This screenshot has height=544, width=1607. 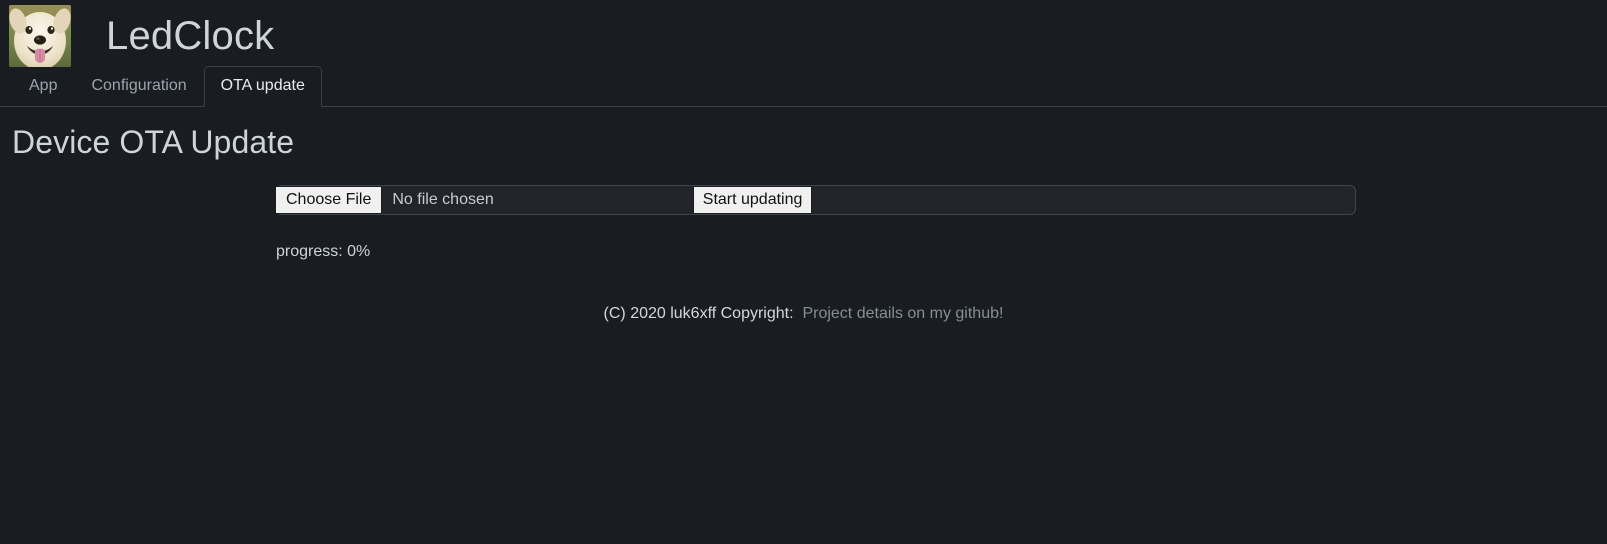 What do you see at coordinates (43, 86) in the screenshot?
I see `tab-app: App` at bounding box center [43, 86].